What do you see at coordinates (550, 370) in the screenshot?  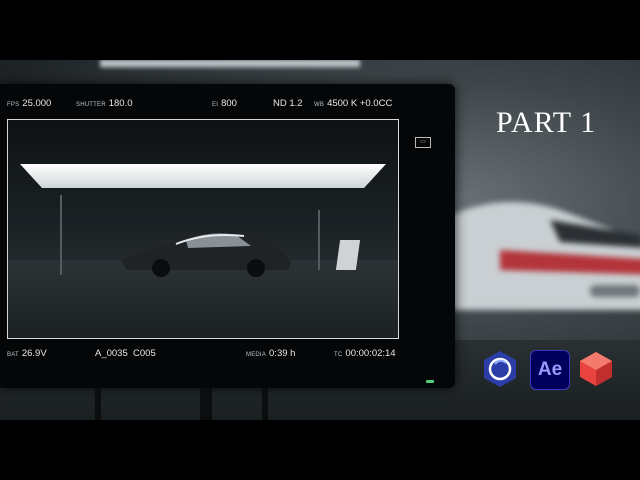 I see `after-effects-icon: Ae` at bounding box center [550, 370].